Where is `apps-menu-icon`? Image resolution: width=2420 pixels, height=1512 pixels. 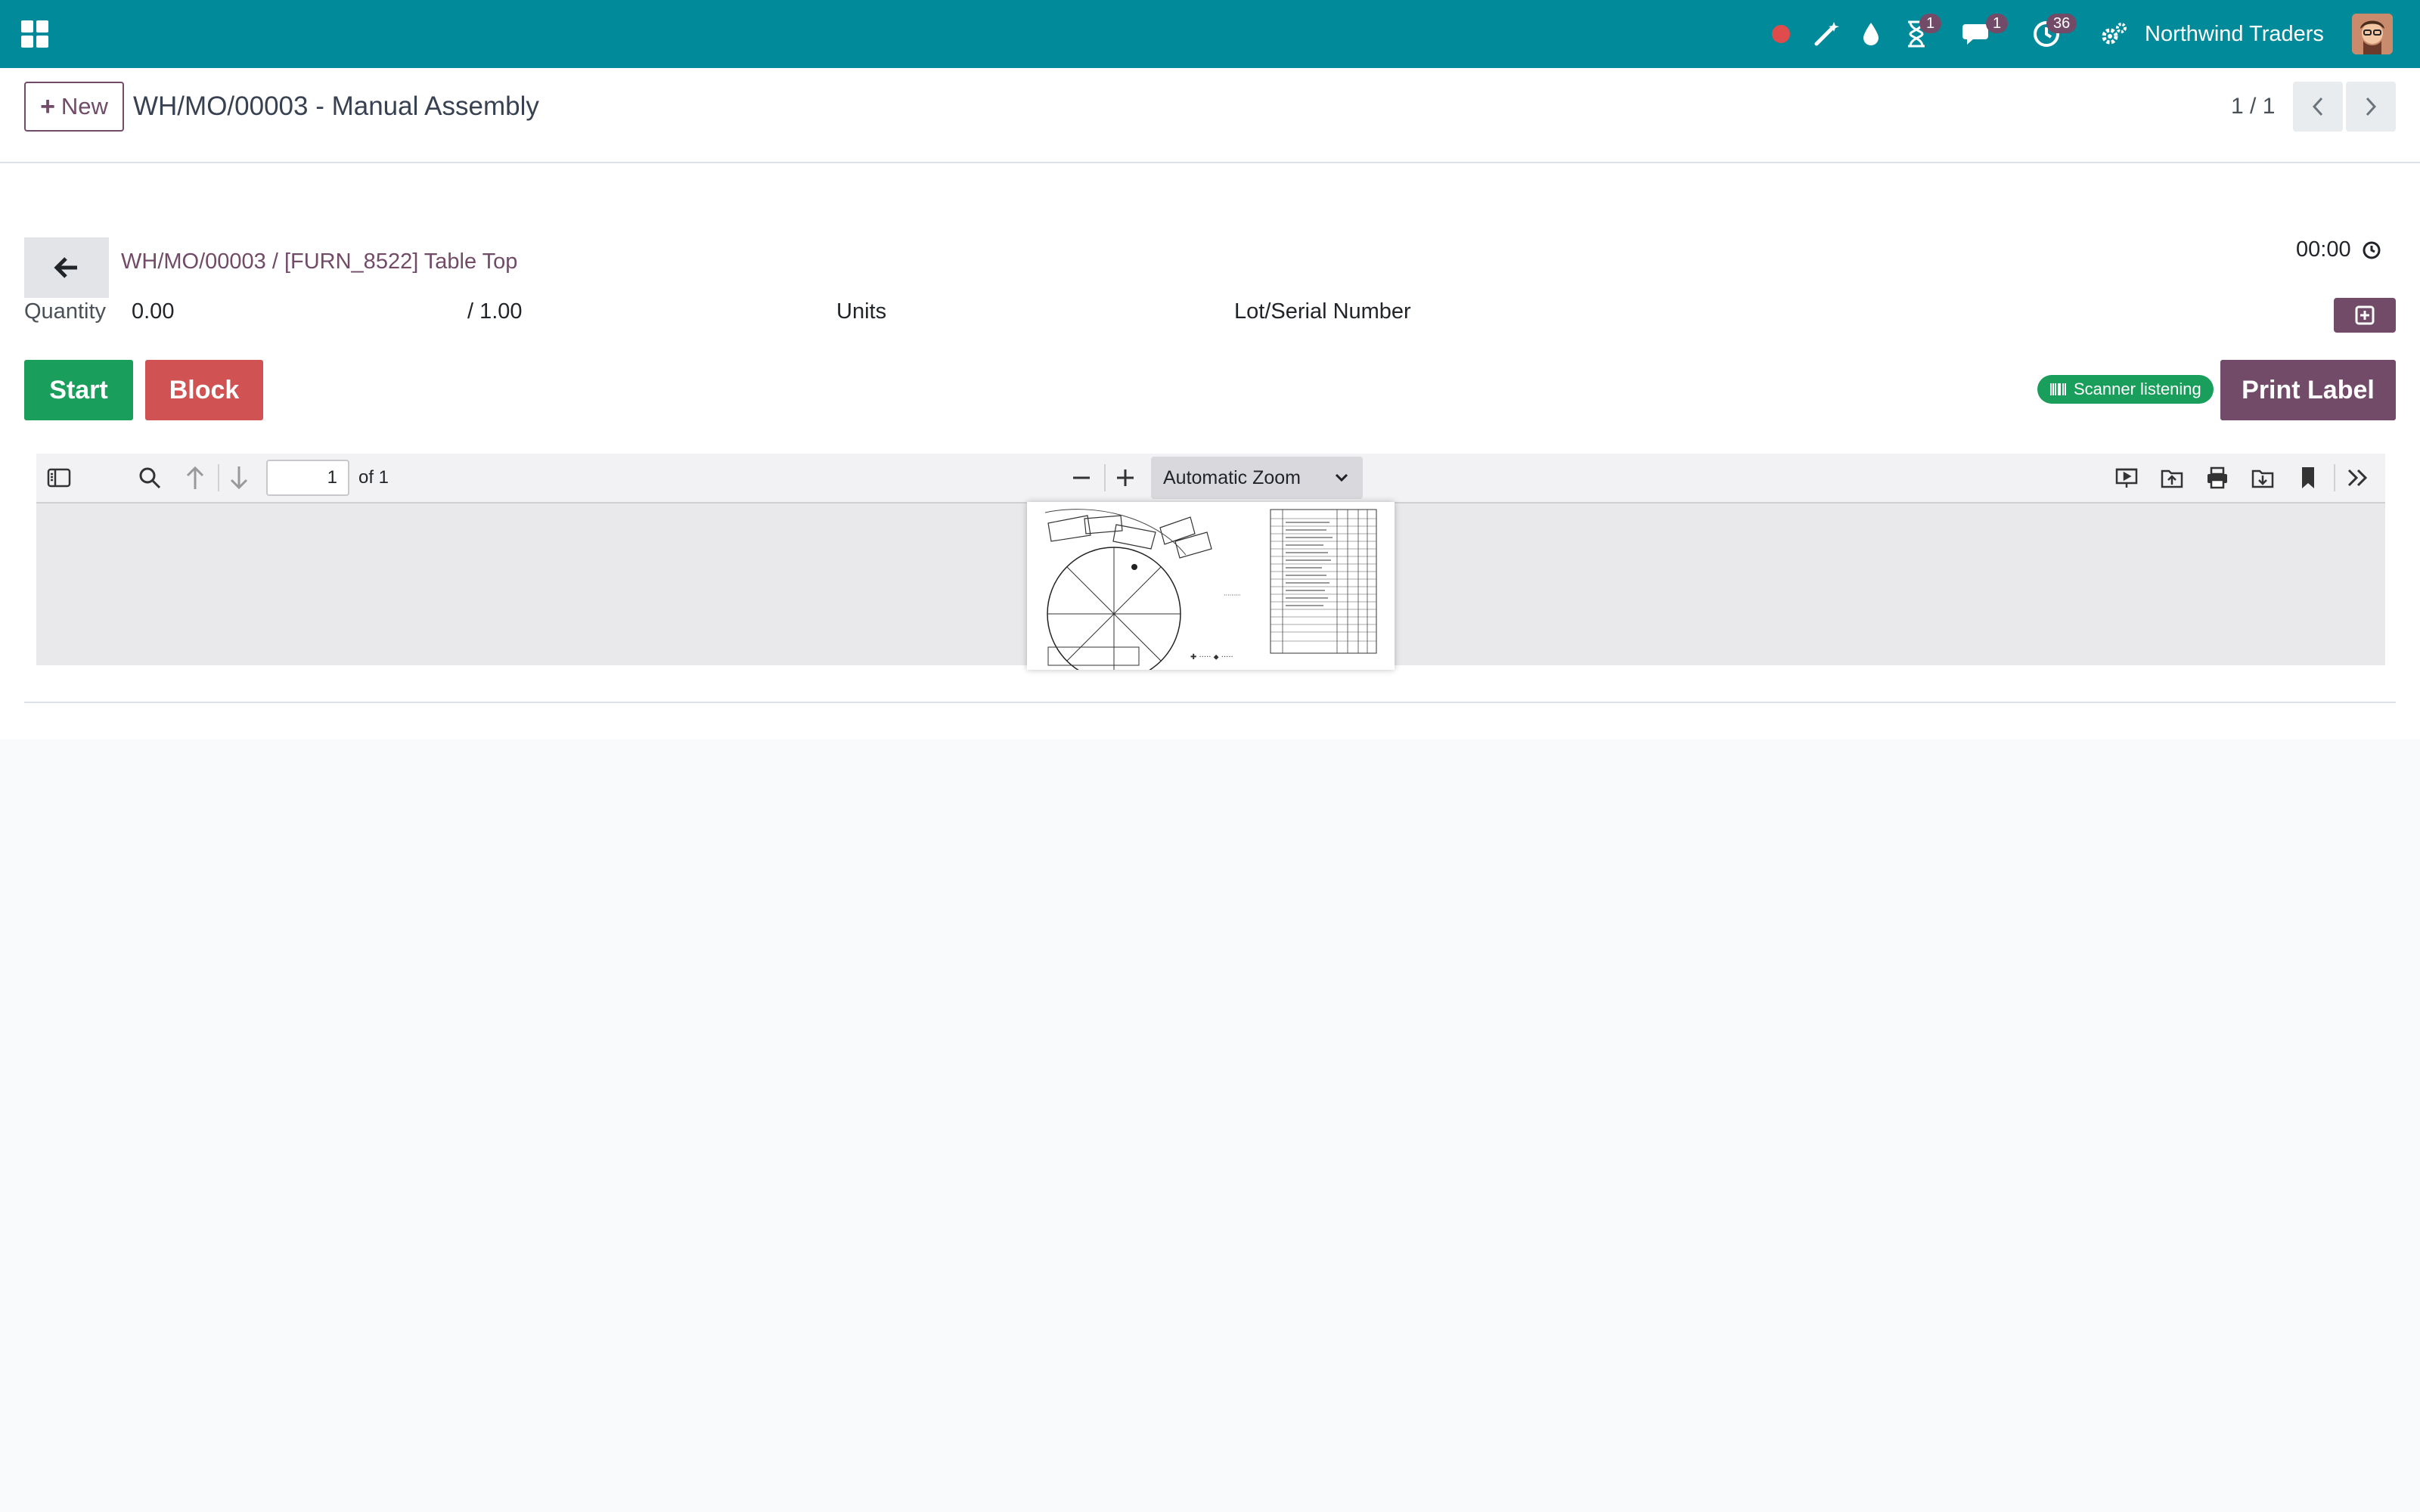
apps-menu-icon is located at coordinates (34, 34).